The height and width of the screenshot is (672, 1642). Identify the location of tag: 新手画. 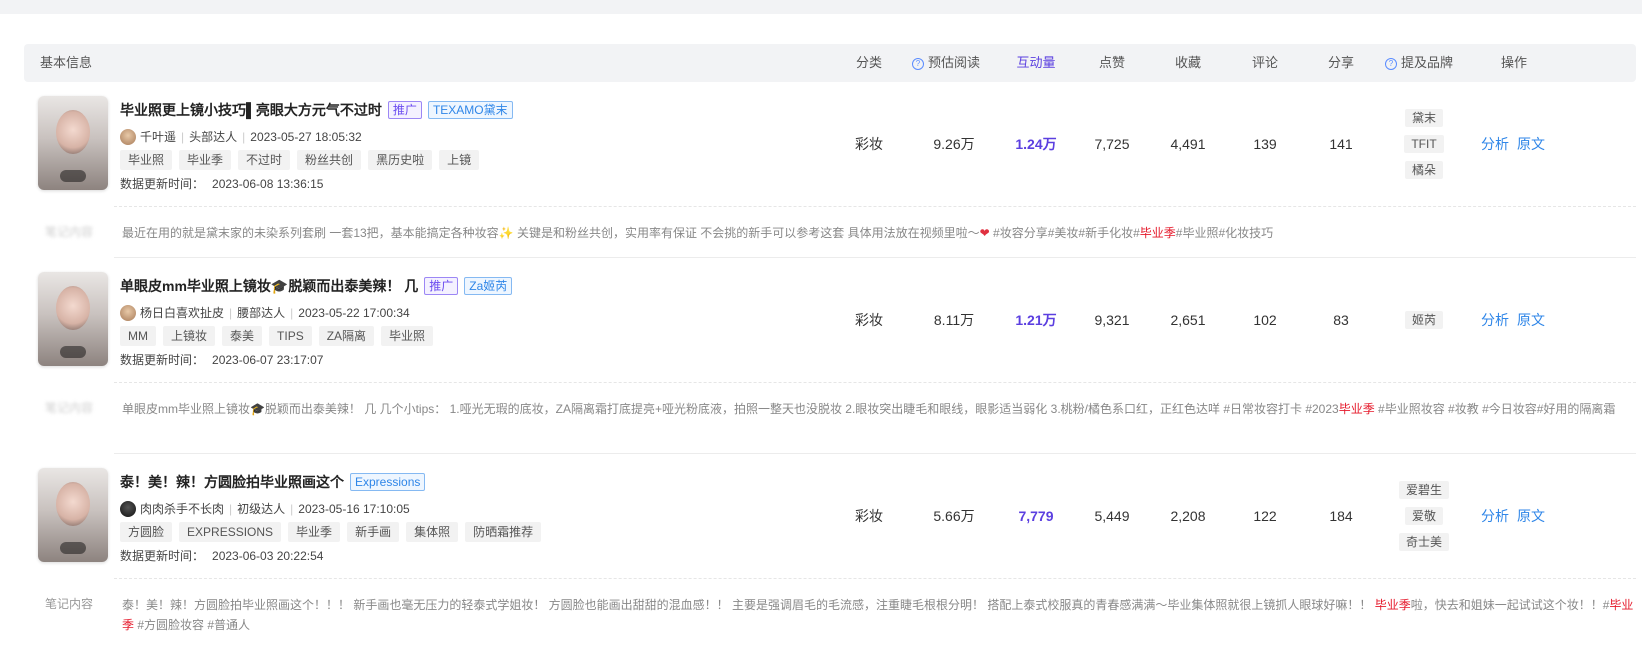
(373, 532).